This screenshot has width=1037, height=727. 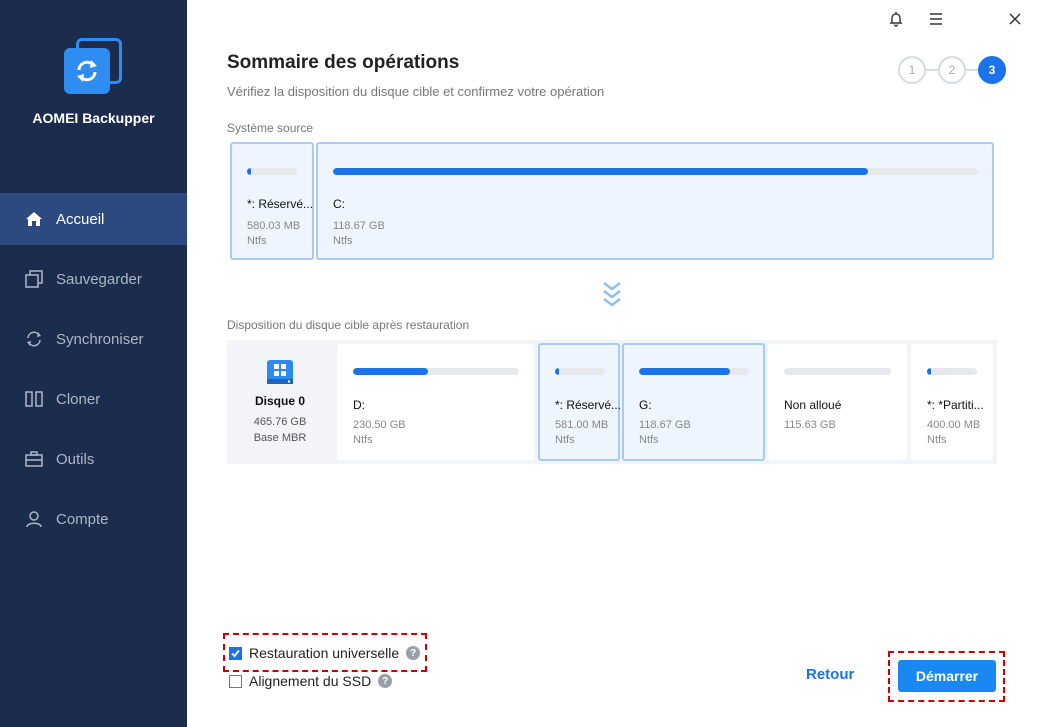 I want to click on app-name: AOMEI Backupper, so click(x=93, y=118).